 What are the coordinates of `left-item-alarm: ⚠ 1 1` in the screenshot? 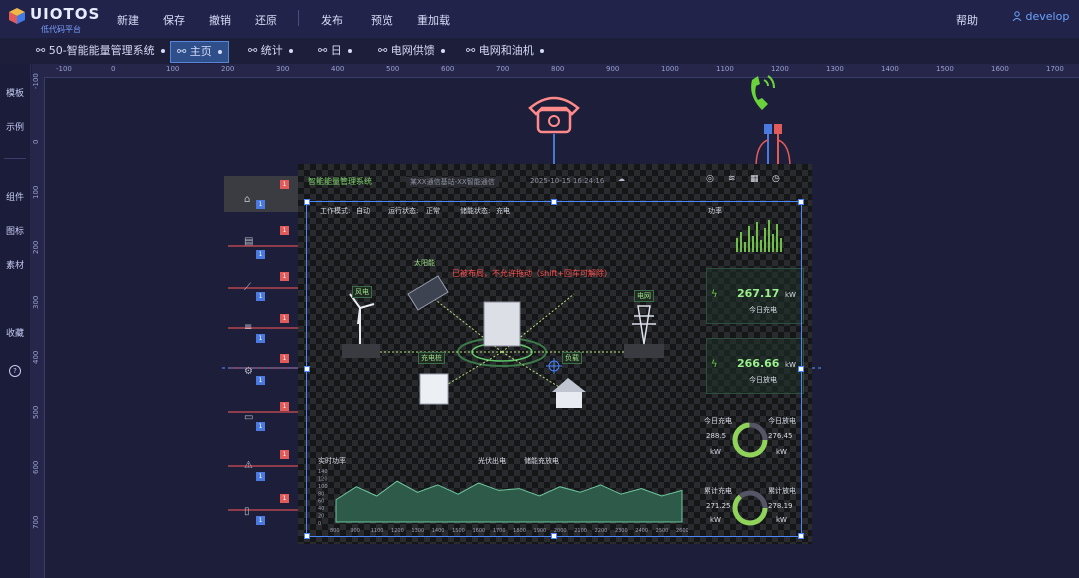 It's located at (261, 466).